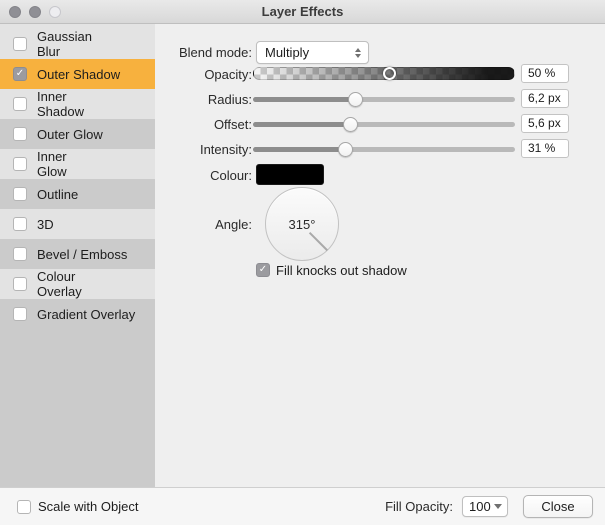  I want to click on sidebar-item-outline: Outline, so click(77, 194).